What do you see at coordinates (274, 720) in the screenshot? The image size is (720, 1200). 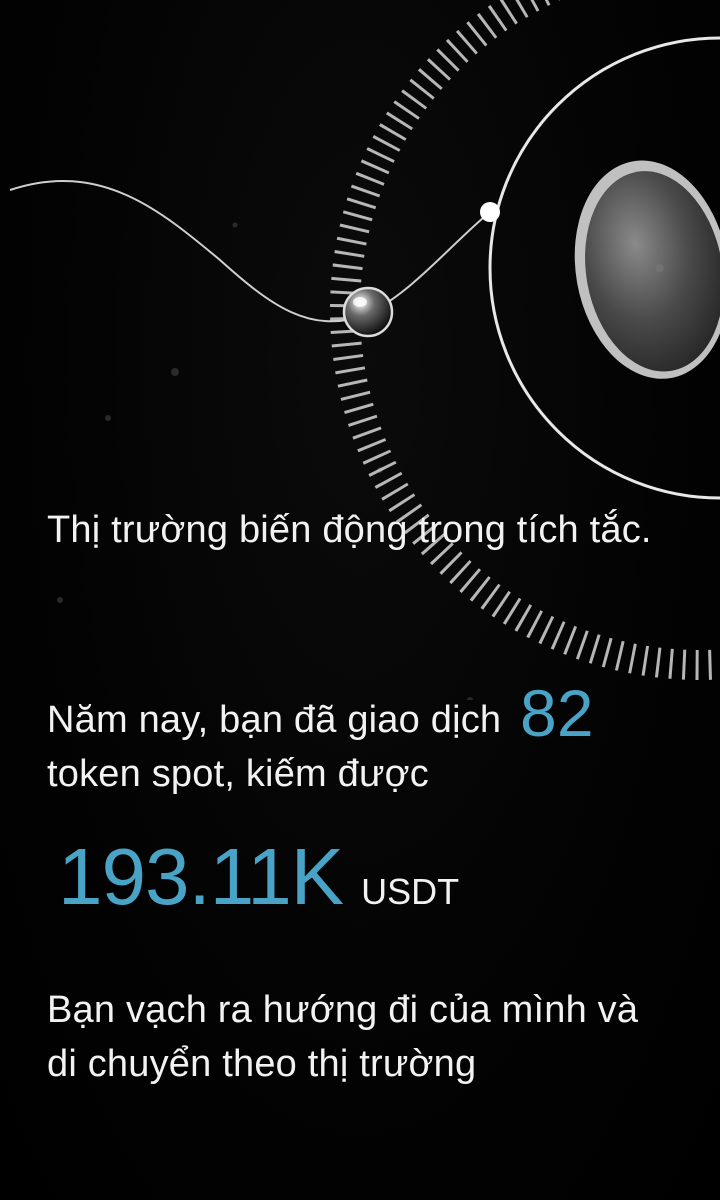 I see `stats-prefix: Năm nay, bạn đã giao dịch` at bounding box center [274, 720].